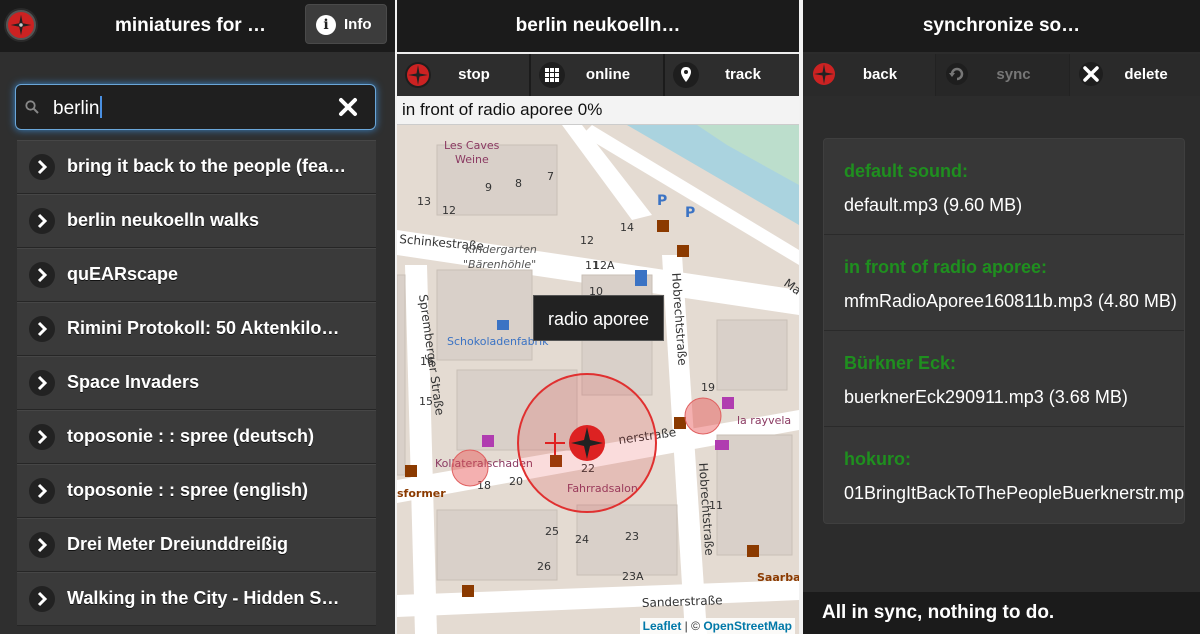 The height and width of the screenshot is (634, 1200). What do you see at coordinates (552, 531) in the screenshot?
I see `house-number: 25` at bounding box center [552, 531].